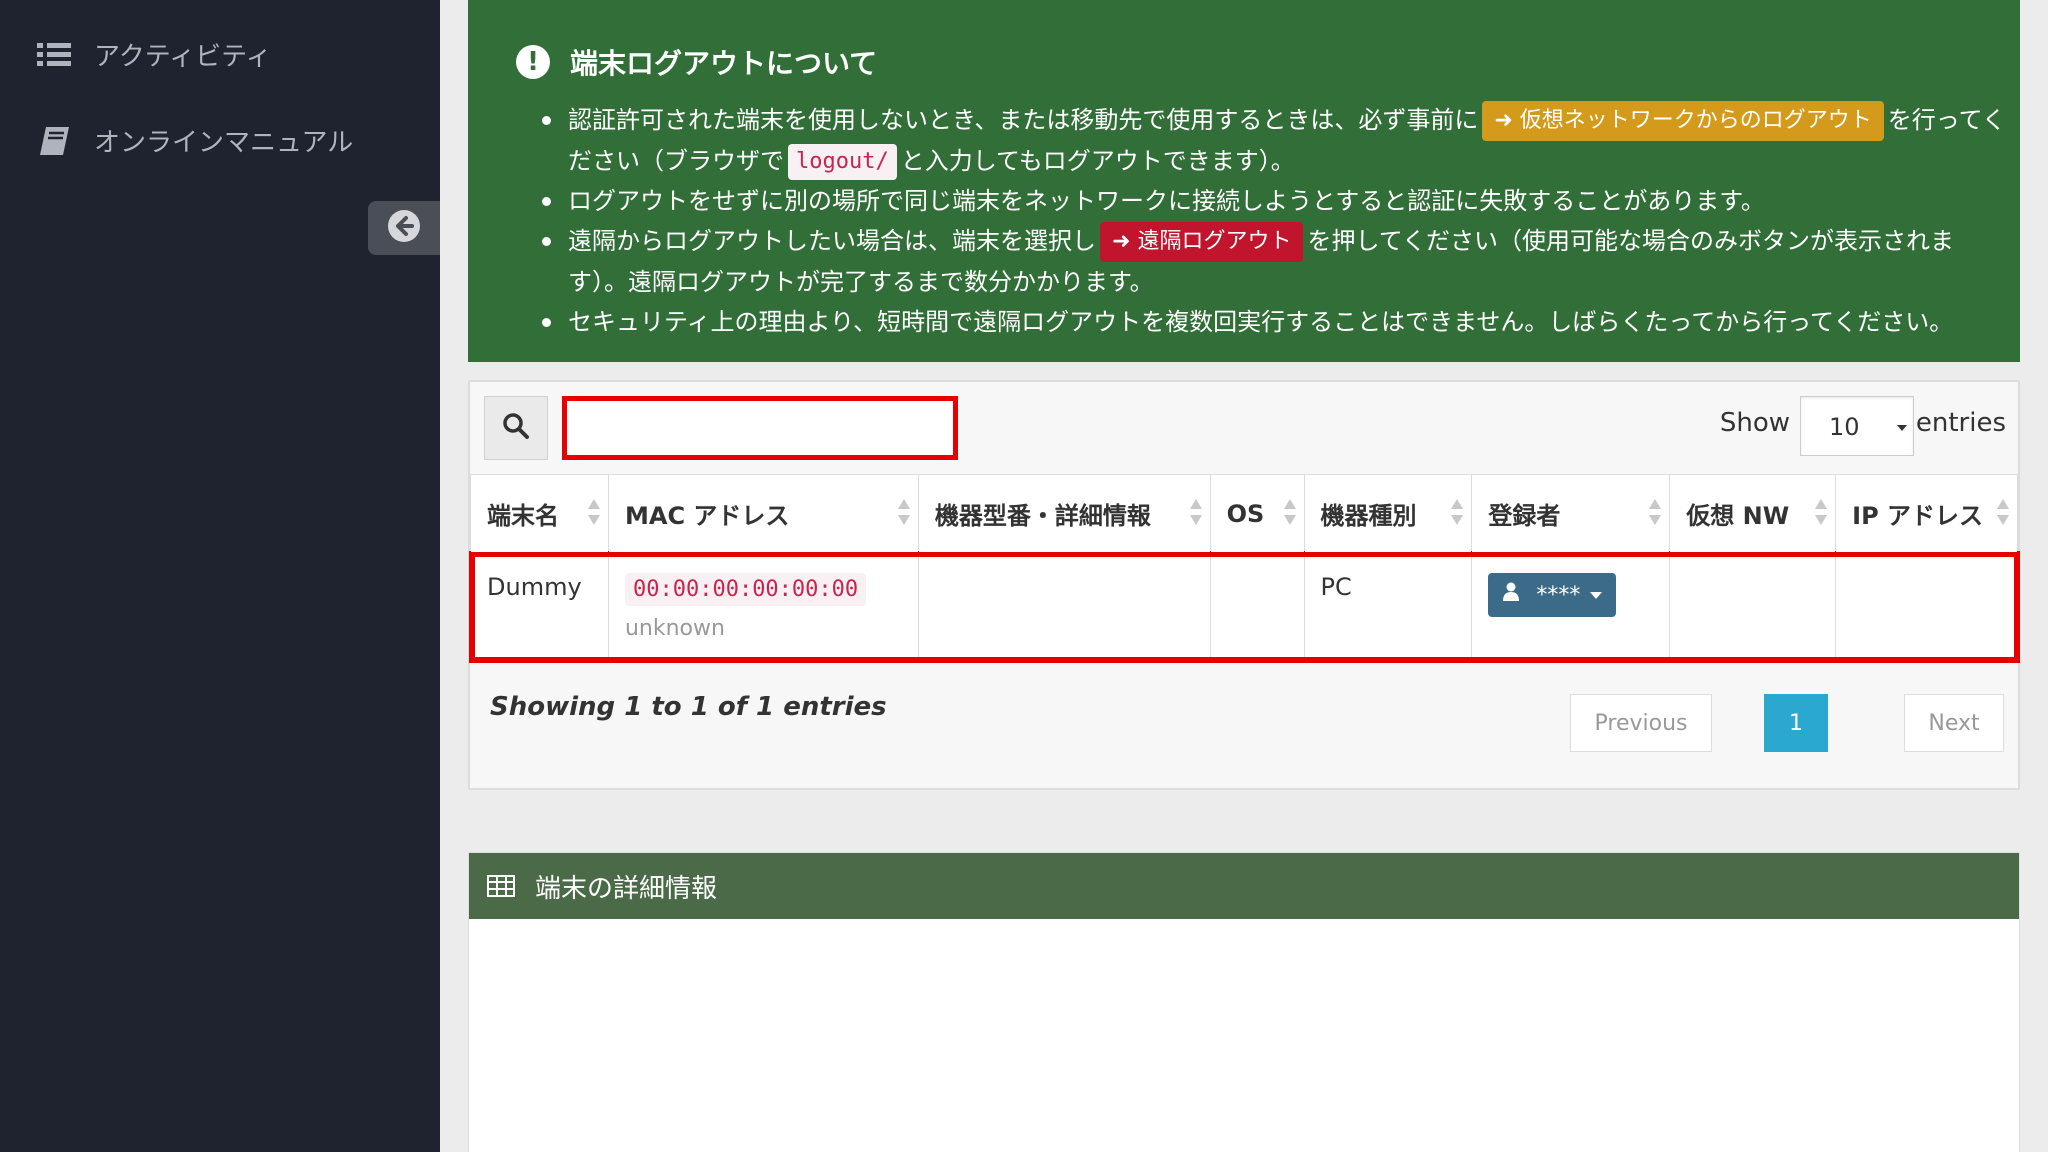 This screenshot has height=1152, width=2048. Describe the element at coordinates (183, 57) in the screenshot. I see `sidebar-item-label: アクティビティ` at that location.